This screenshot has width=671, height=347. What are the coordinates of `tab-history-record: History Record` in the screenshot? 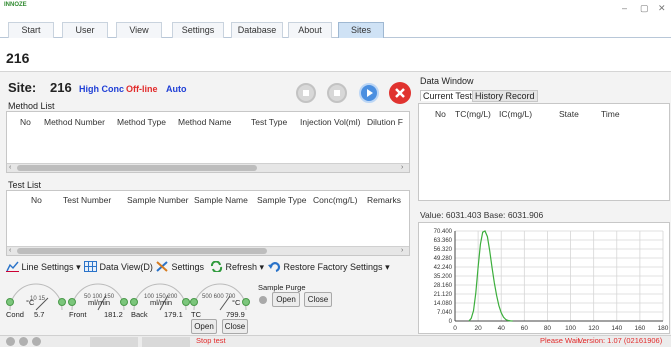 It's located at (505, 96).